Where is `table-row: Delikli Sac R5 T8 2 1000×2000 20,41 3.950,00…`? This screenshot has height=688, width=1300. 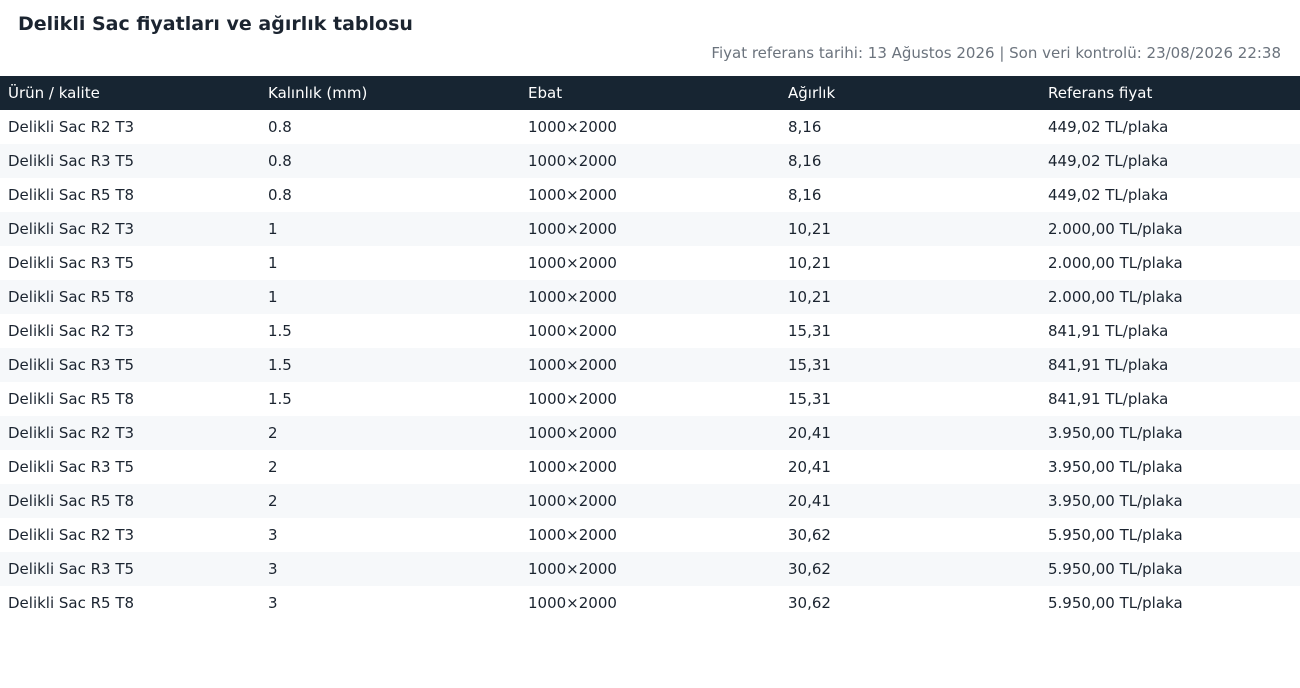
table-row: Delikli Sac R5 T8 2 1000×2000 20,41 3.950,00… is located at coordinates (650, 501).